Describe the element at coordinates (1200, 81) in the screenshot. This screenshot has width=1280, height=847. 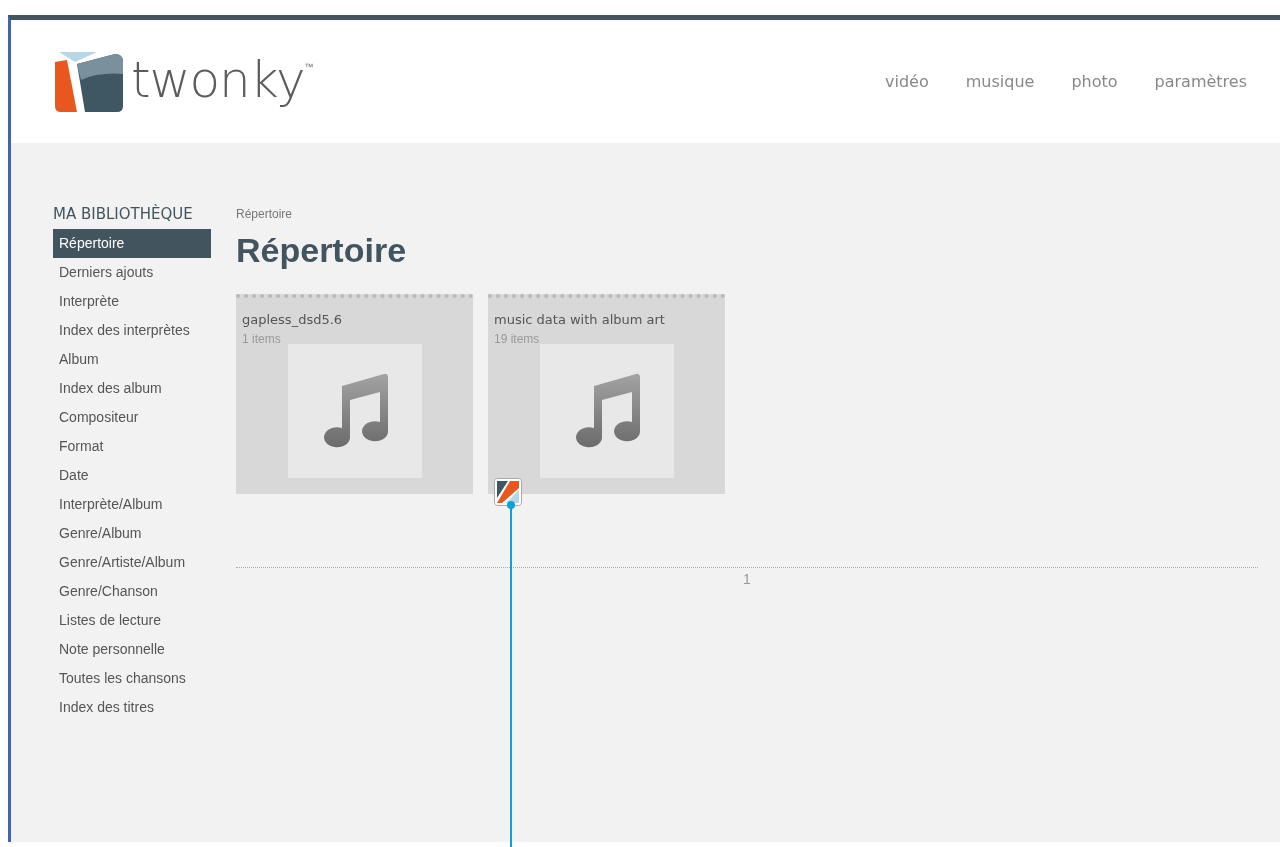
I see `nav-link: paramètres` at that location.